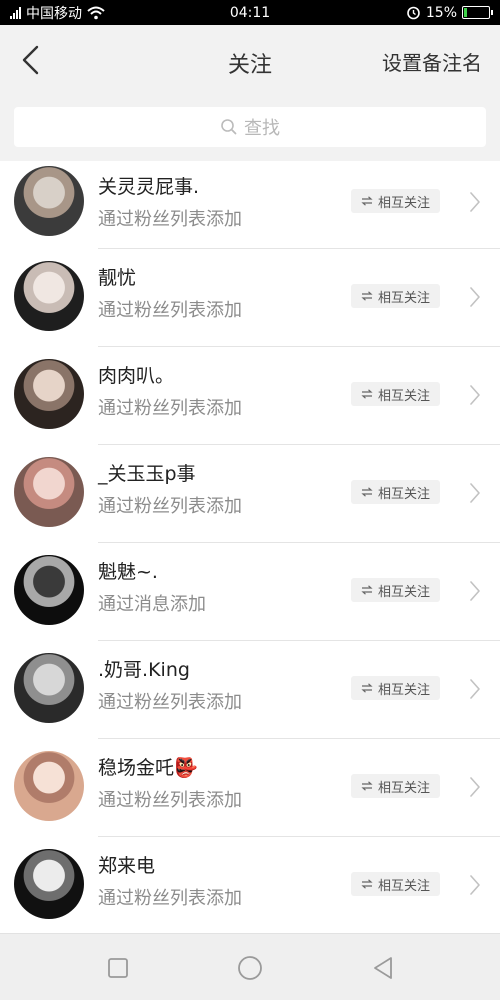  What do you see at coordinates (432, 61) in the screenshot?
I see `set-remark-button: 设置备注名` at bounding box center [432, 61].